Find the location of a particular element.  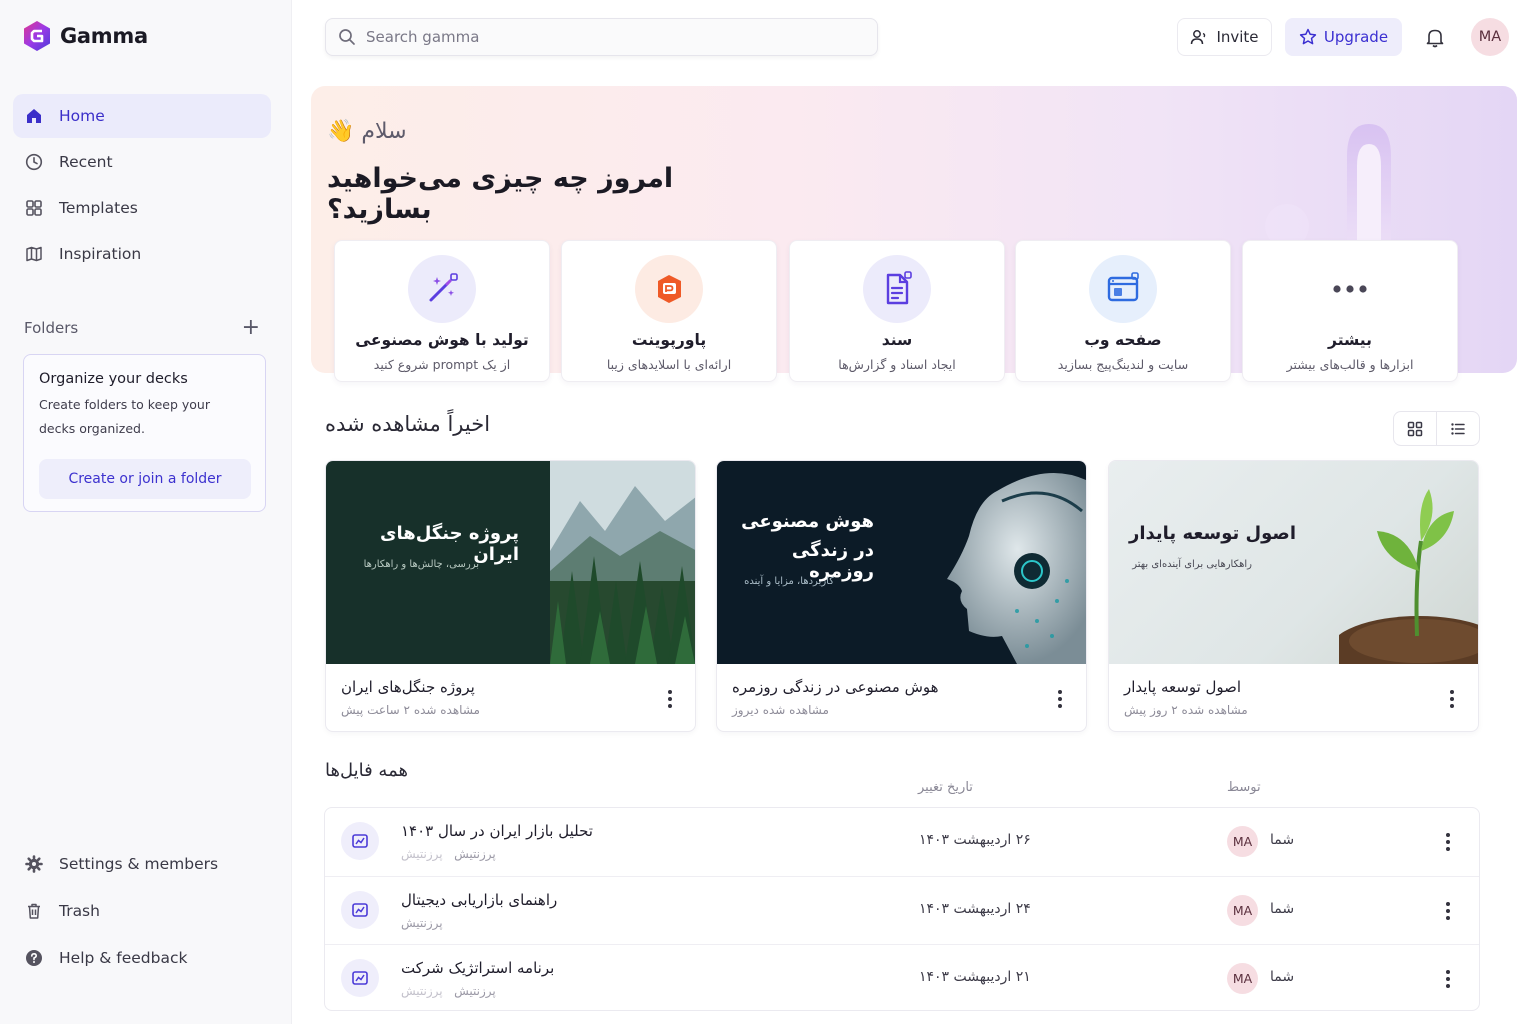

search-input is located at coordinates (606, 37).